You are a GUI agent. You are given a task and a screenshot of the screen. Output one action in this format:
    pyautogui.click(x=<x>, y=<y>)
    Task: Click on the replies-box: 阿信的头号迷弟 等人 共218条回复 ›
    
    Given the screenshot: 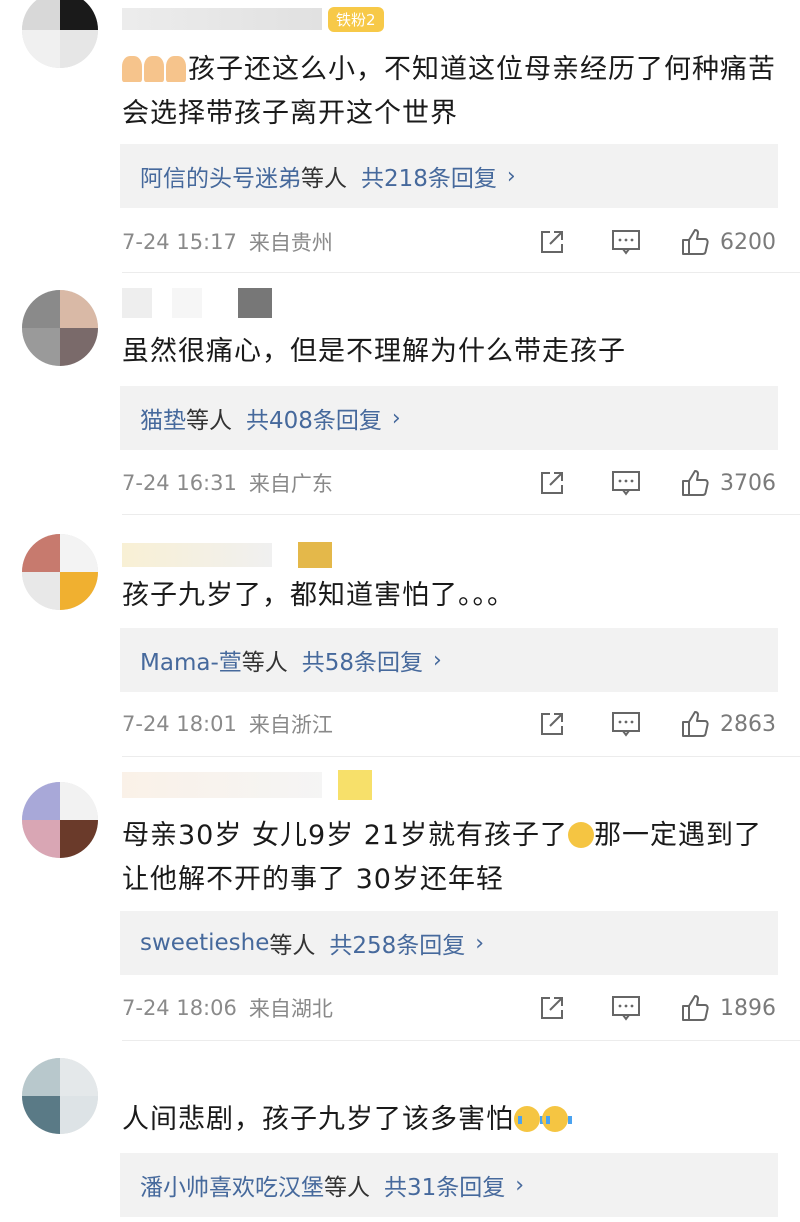 What is the action you would take?
    pyautogui.click(x=449, y=176)
    